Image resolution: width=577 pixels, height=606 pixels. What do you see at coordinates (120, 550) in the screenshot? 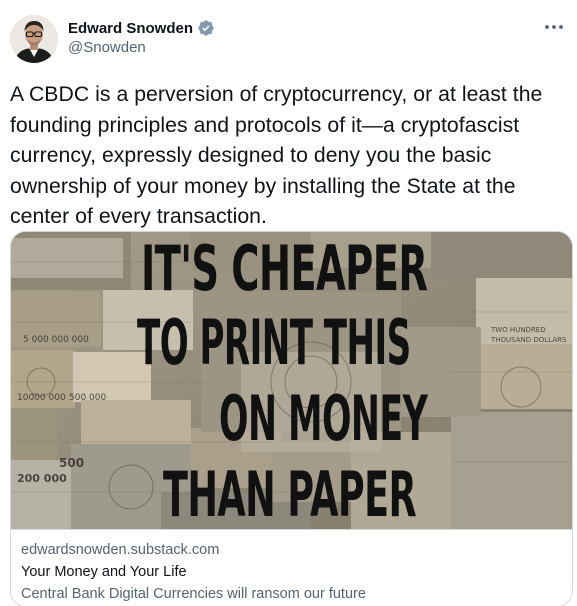
I see `card-domain: edwardsnowden.substack.com` at bounding box center [120, 550].